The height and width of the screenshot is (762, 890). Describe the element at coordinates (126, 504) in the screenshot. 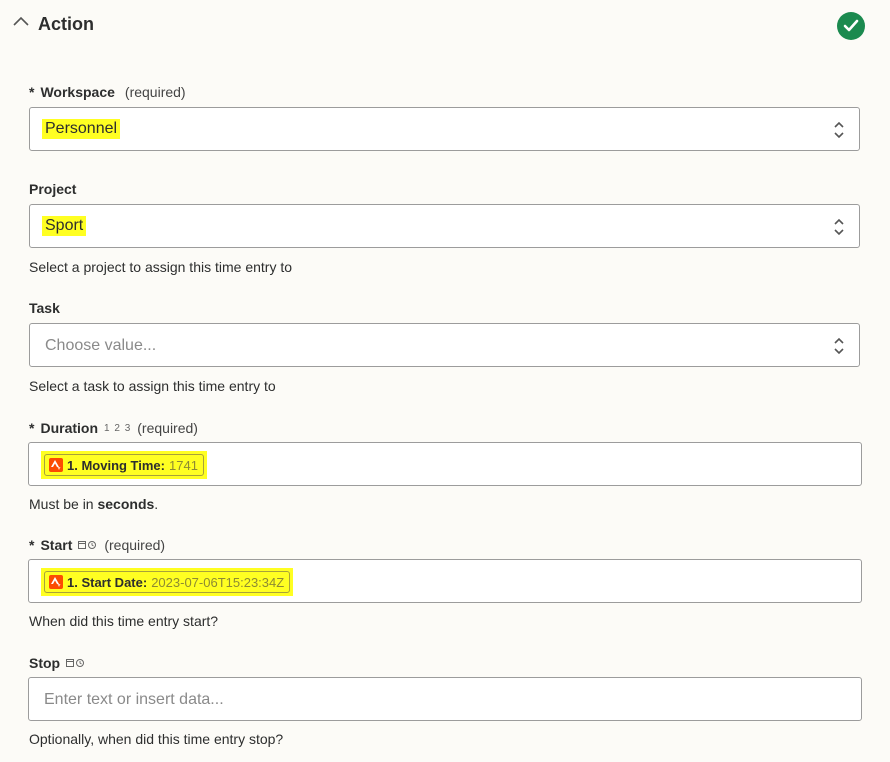

I see `duration-help-bold: seconds` at that location.